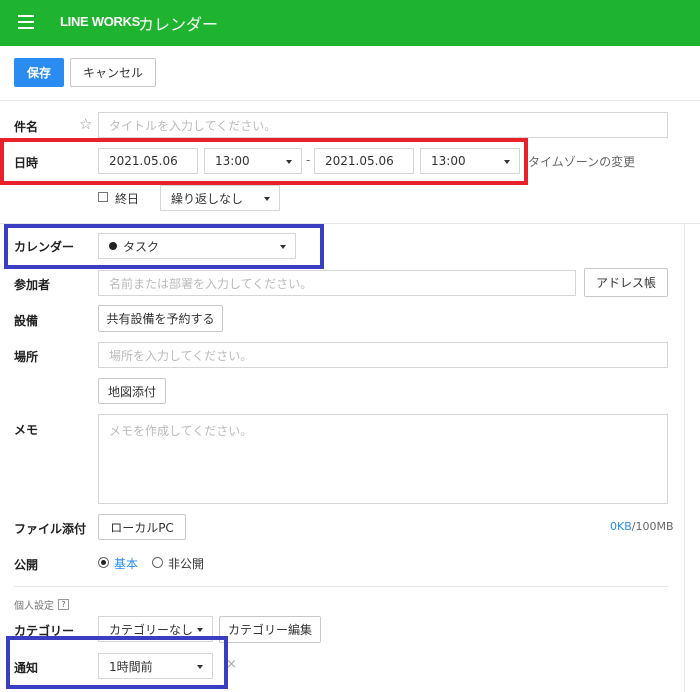 The width and height of the screenshot is (700, 692). I want to click on attachment-label: ファイル添付, so click(50, 529).